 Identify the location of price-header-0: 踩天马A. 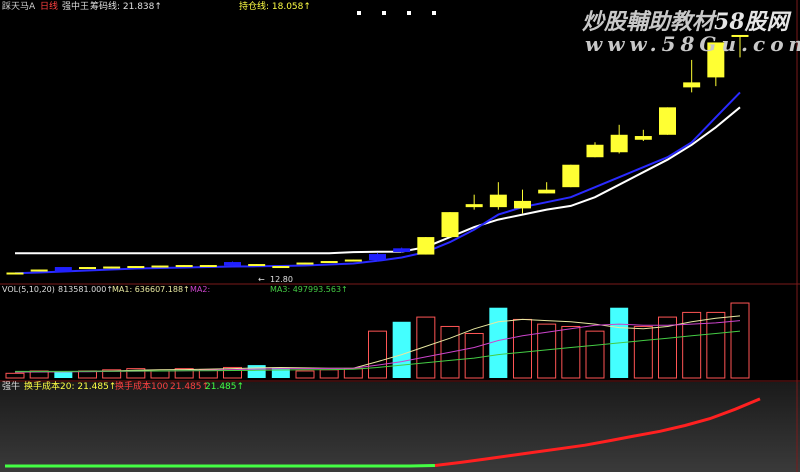
(19, 6).